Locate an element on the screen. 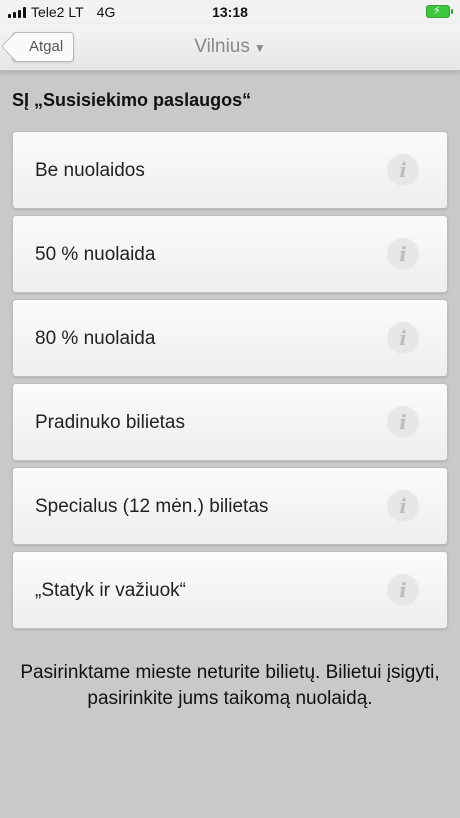 The width and height of the screenshot is (460, 818). option-special-12-month-ticket: Specialus (12 mėn.) bilietas i is located at coordinates (230, 506).